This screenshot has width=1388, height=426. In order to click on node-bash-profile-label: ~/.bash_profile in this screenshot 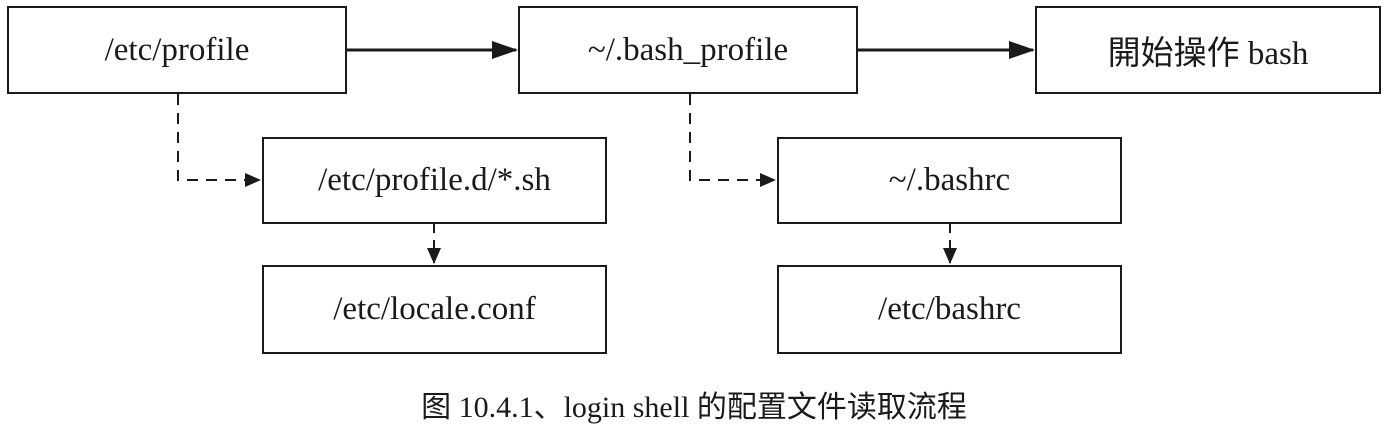, I will do `click(688, 49)`.